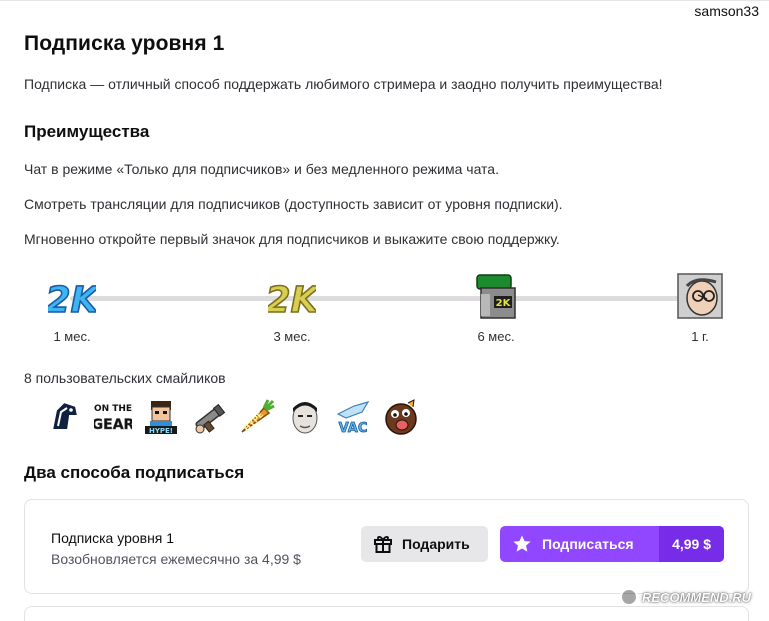  I want to click on badge-2k-gold-icon: 2K, so click(292, 299).